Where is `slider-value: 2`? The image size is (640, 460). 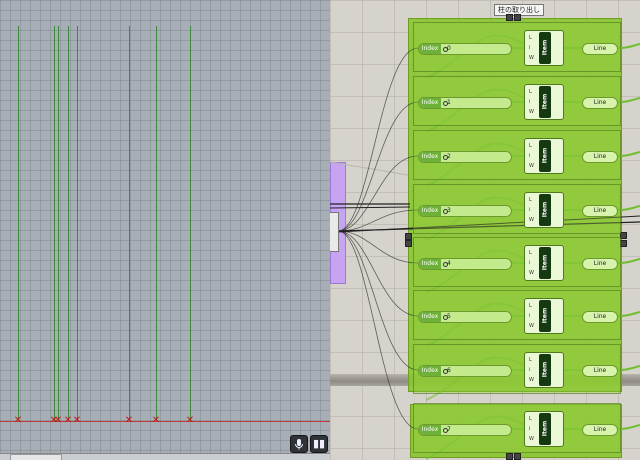 slider-value: 2 is located at coordinates (449, 156).